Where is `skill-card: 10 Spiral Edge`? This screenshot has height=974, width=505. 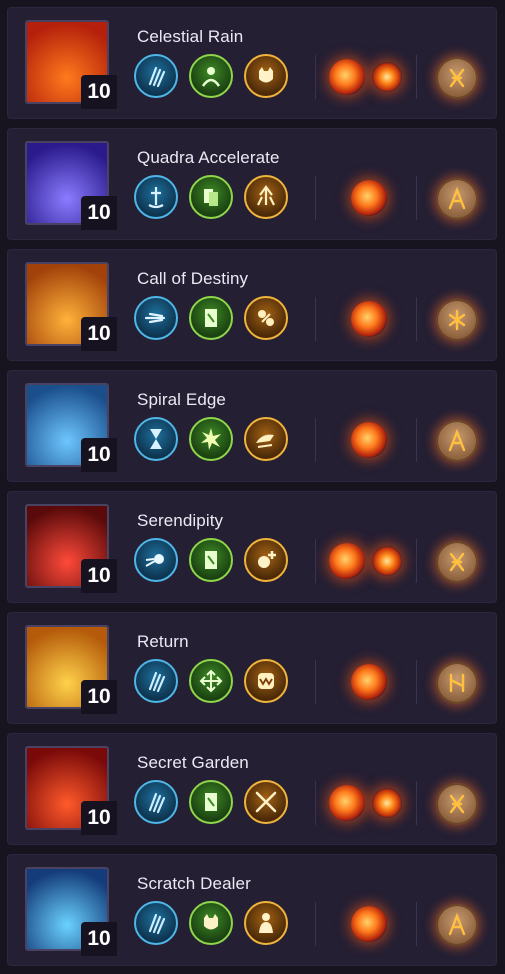
skill-card: 10 Spiral Edge is located at coordinates (252, 426).